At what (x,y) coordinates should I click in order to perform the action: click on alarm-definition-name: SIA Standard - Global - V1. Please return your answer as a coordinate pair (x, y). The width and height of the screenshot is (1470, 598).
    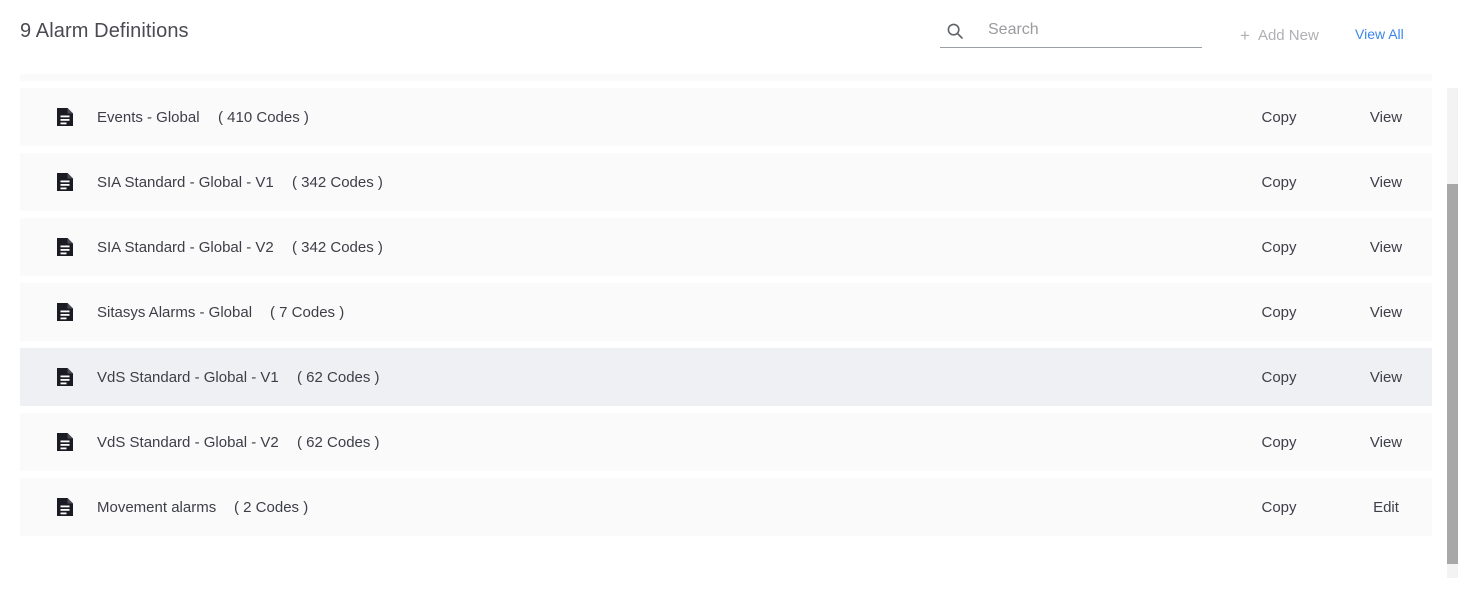
    Looking at the image, I should click on (185, 182).